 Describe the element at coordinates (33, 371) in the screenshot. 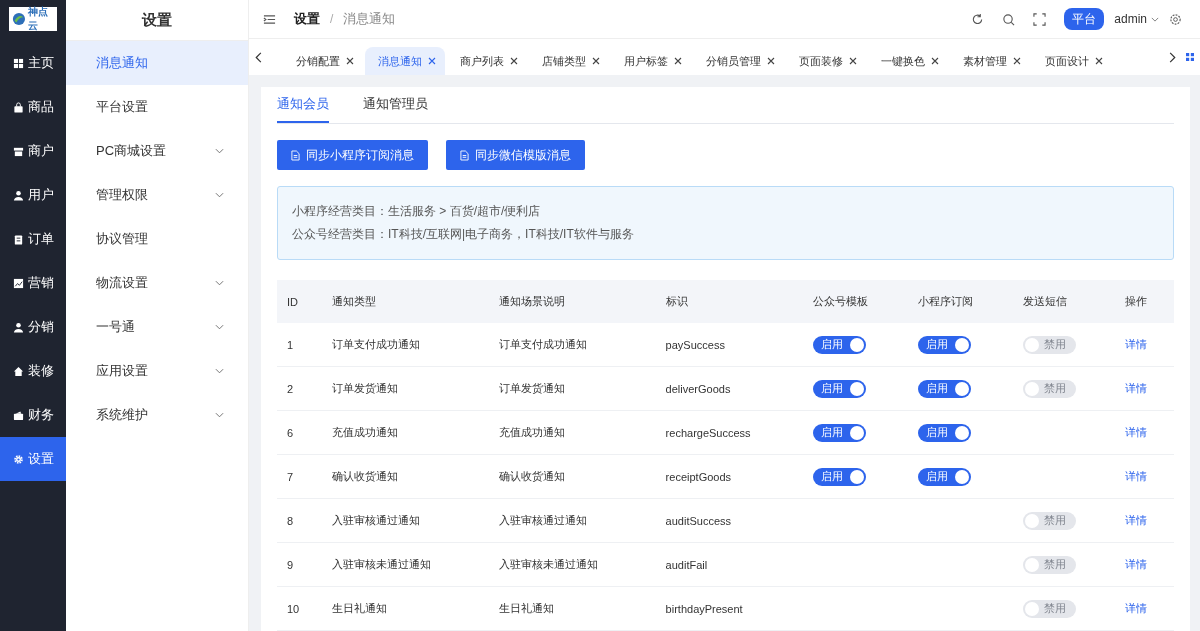

I see `nav-item: 装修` at that location.